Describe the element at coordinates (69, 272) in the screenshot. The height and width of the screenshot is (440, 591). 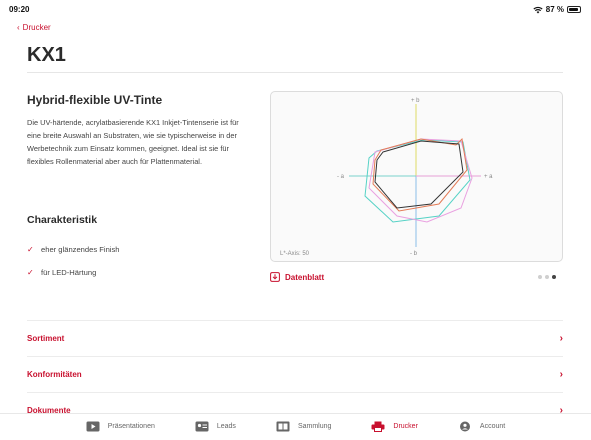
I see `characteristic-label: für LED-Härtung` at that location.